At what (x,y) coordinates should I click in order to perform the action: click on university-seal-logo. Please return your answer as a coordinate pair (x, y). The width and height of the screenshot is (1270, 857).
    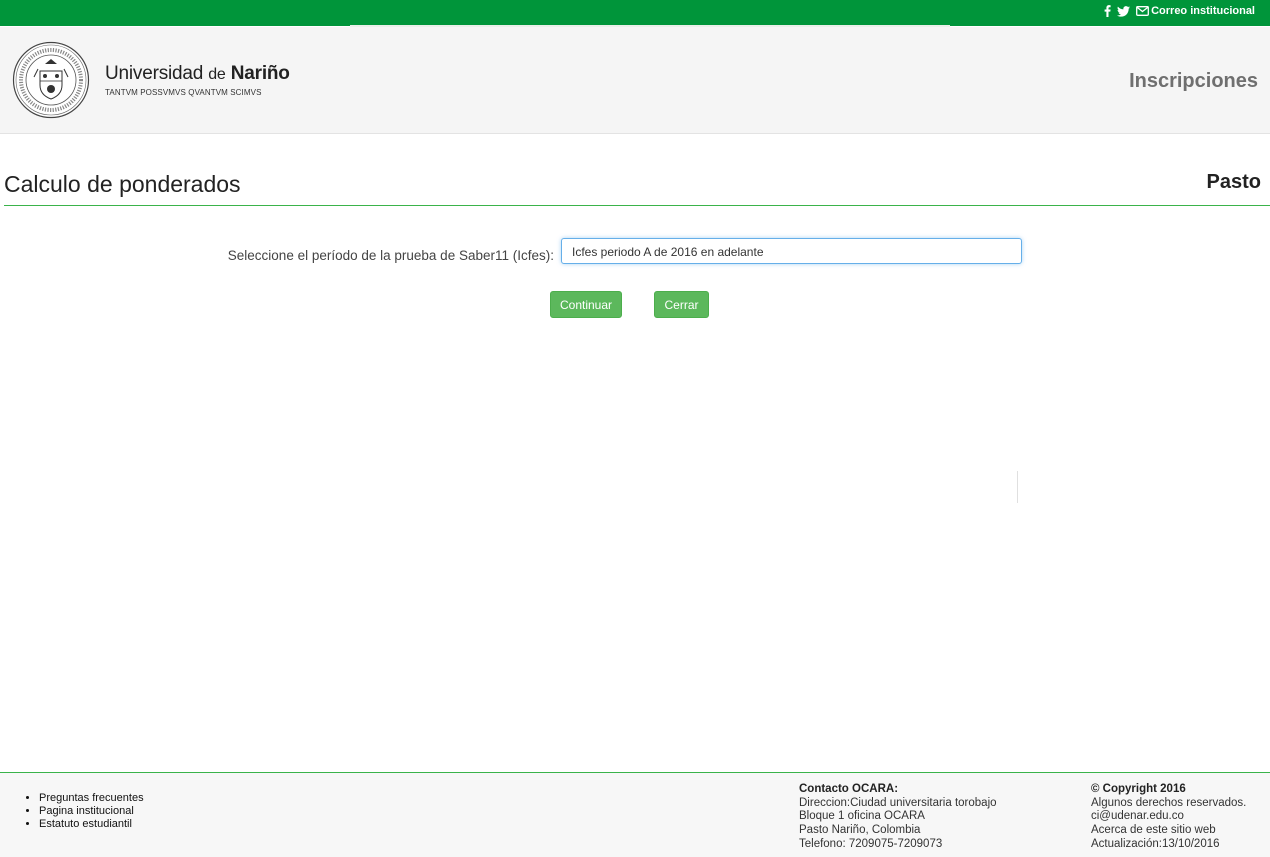
    Looking at the image, I should click on (51, 80).